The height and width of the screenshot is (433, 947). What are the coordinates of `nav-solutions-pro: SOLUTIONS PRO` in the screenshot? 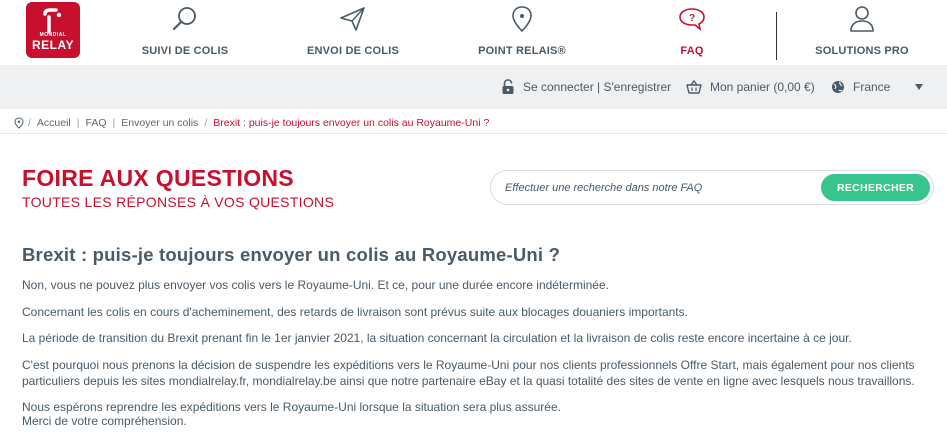 It's located at (862, 32).